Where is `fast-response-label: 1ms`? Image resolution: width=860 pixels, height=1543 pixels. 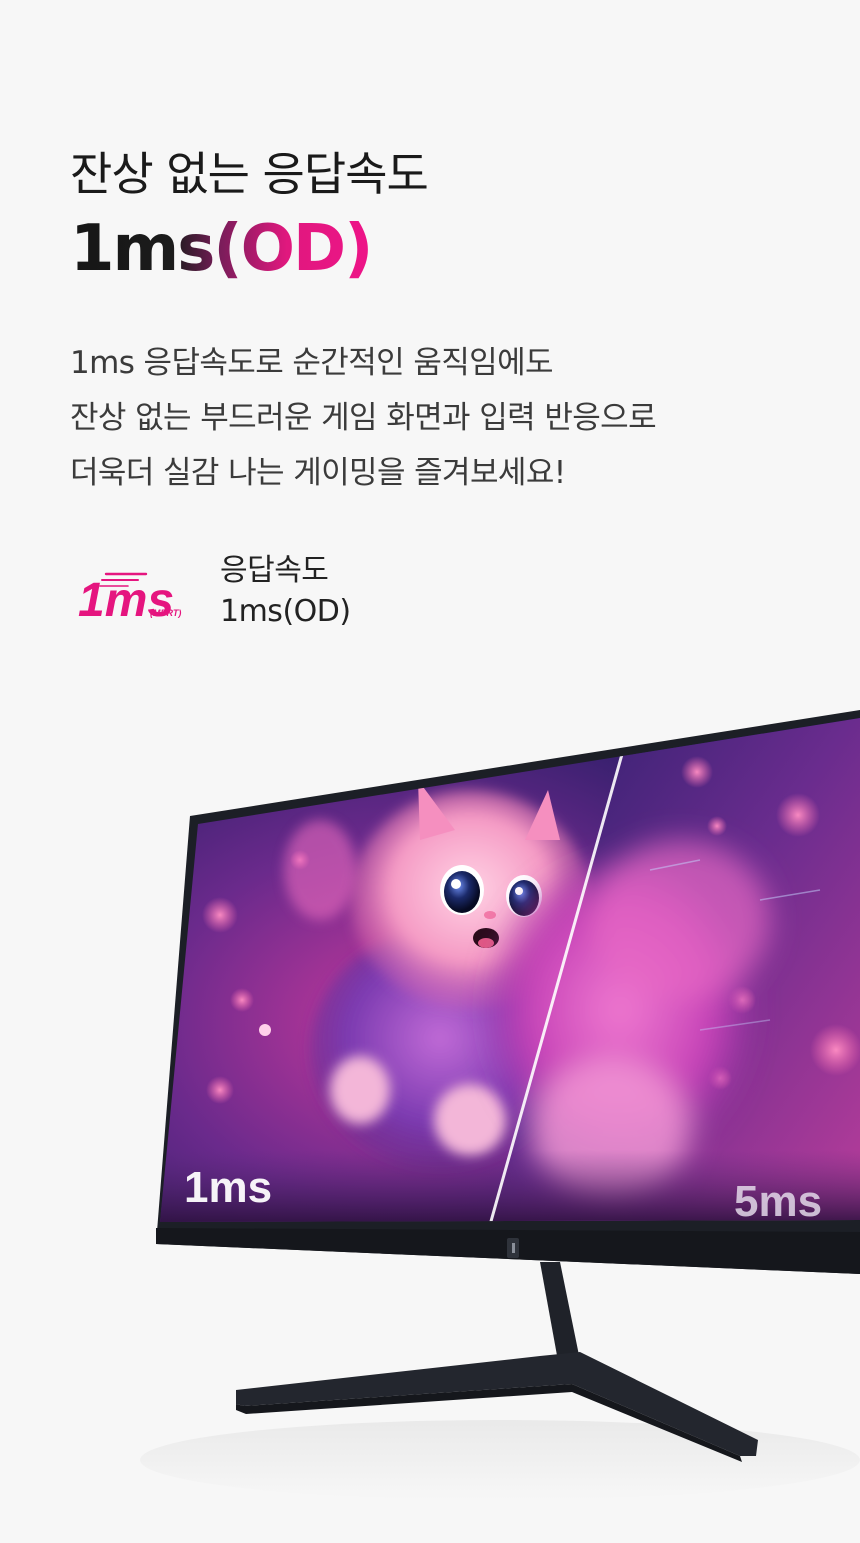
fast-response-label: 1ms is located at coordinates (228, 1187).